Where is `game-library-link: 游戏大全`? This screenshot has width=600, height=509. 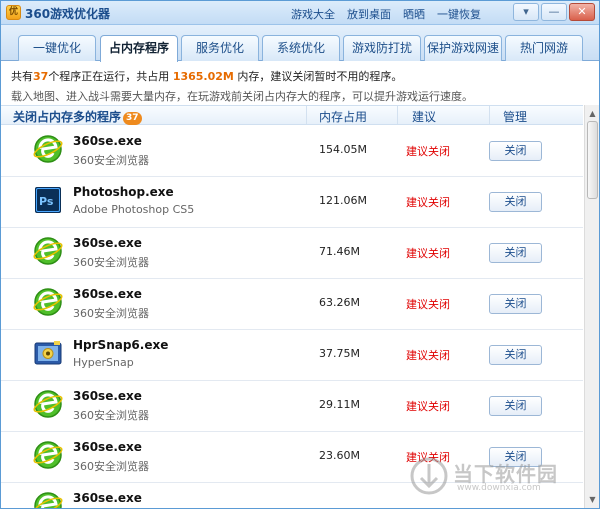
game-library-link: 游戏大全 is located at coordinates (313, 14).